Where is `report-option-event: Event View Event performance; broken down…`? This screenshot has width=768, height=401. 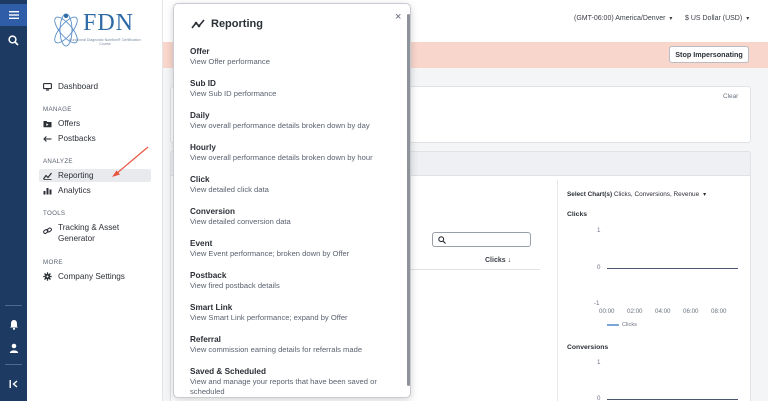 report-option-event: Event View Event performance; broken down… is located at coordinates (295, 249).